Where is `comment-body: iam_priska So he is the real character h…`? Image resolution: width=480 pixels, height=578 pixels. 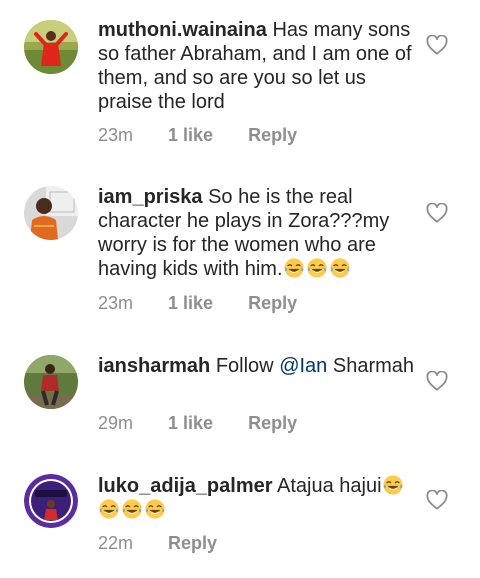
comment-body: iam_priska So he is the real character h… is located at coordinates (257, 233).